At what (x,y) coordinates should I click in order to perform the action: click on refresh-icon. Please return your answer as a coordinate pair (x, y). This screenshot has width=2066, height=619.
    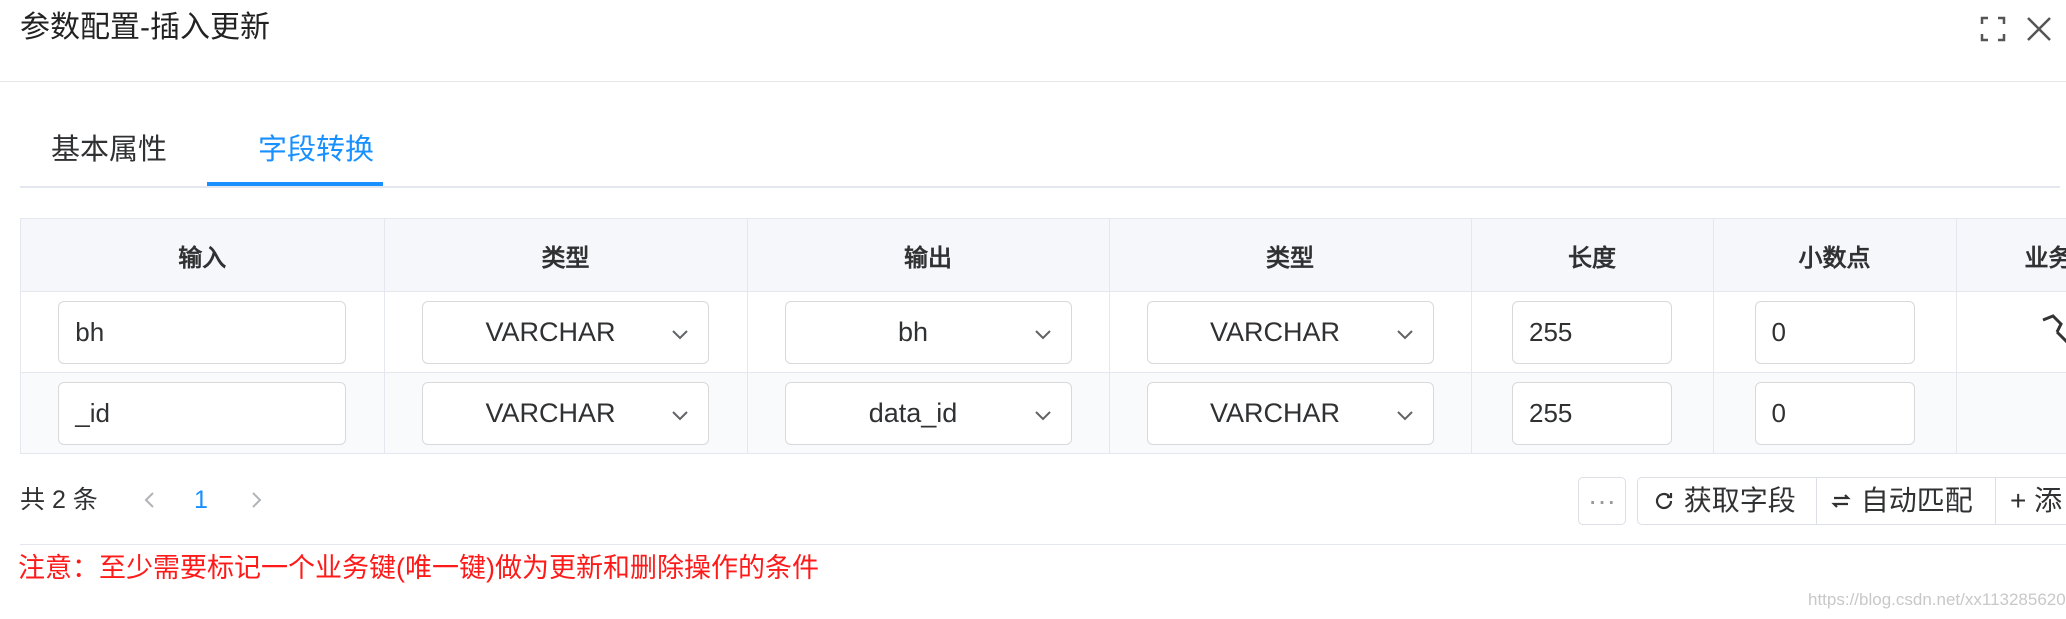
    Looking at the image, I should click on (1664, 501).